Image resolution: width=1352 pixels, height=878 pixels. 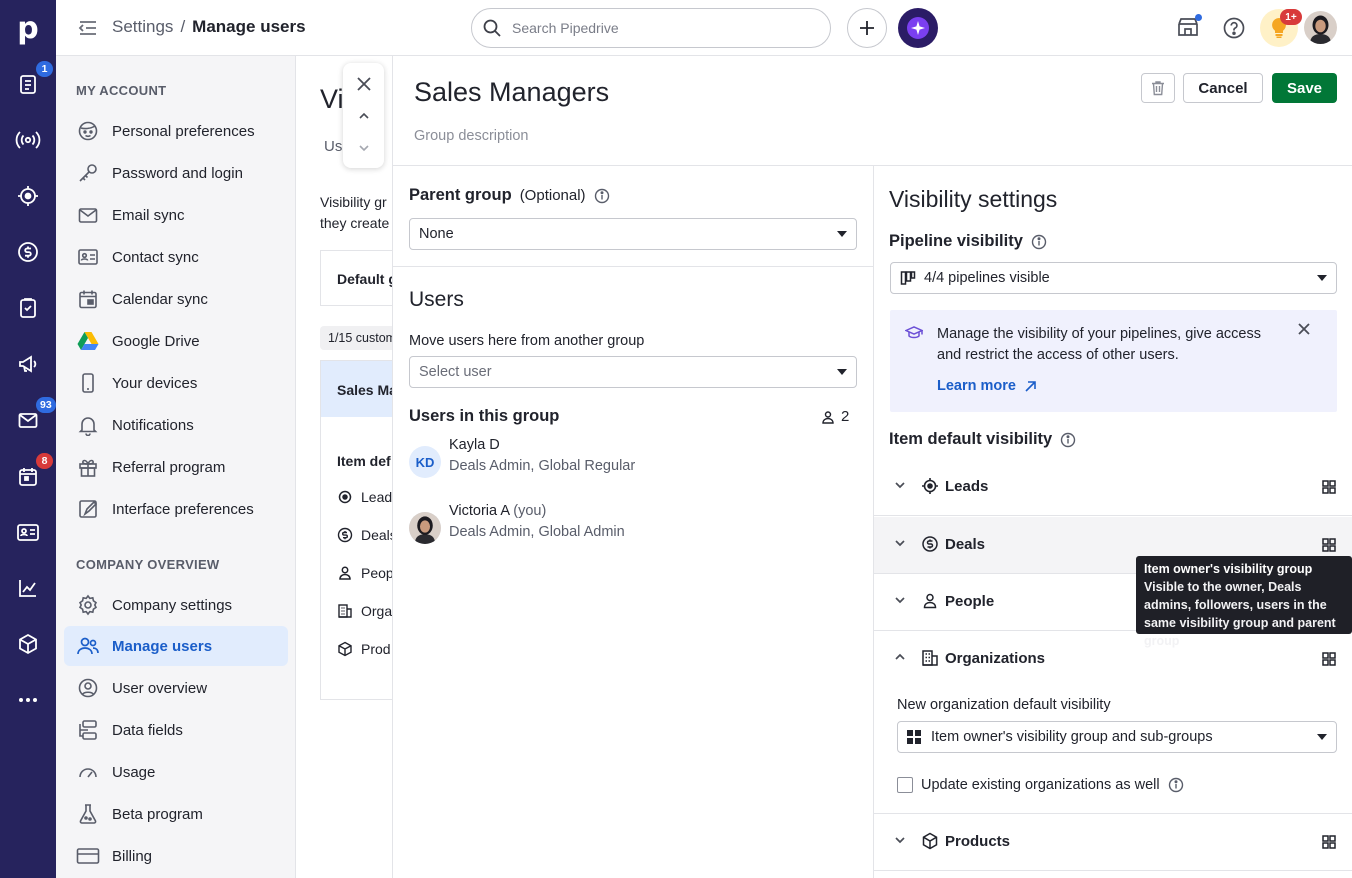 I want to click on close-icon, so click(x=363, y=84).